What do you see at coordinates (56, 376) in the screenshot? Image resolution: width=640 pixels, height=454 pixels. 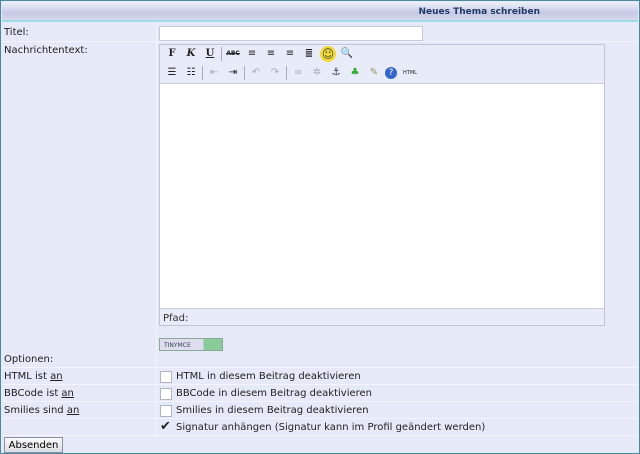 I see `html-status-link: an` at bounding box center [56, 376].